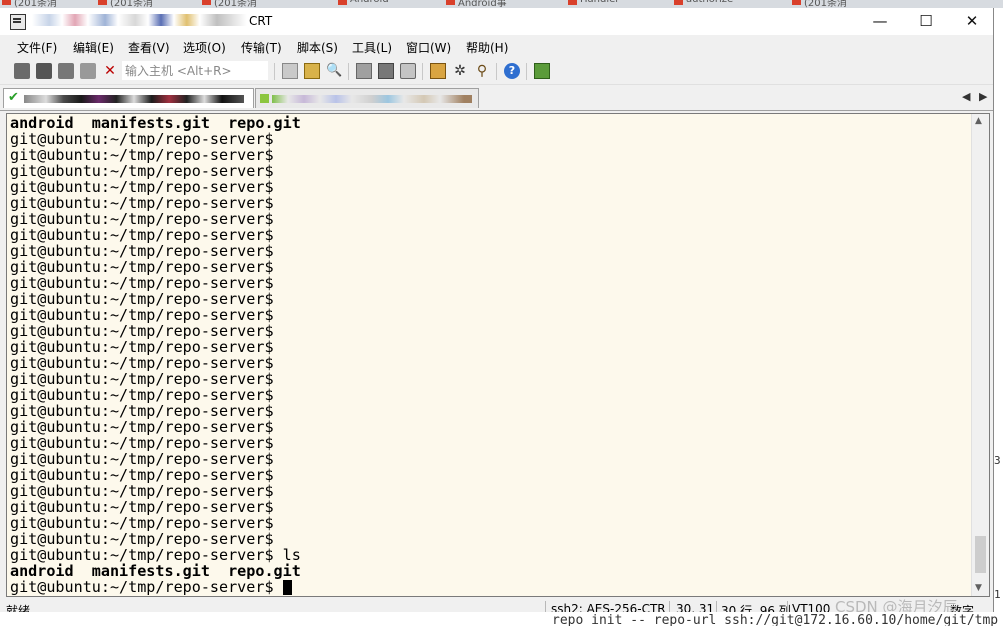 The height and width of the screenshot is (626, 1003). Describe the element at coordinates (367, 98) in the screenshot. I see `session-tab` at that location.